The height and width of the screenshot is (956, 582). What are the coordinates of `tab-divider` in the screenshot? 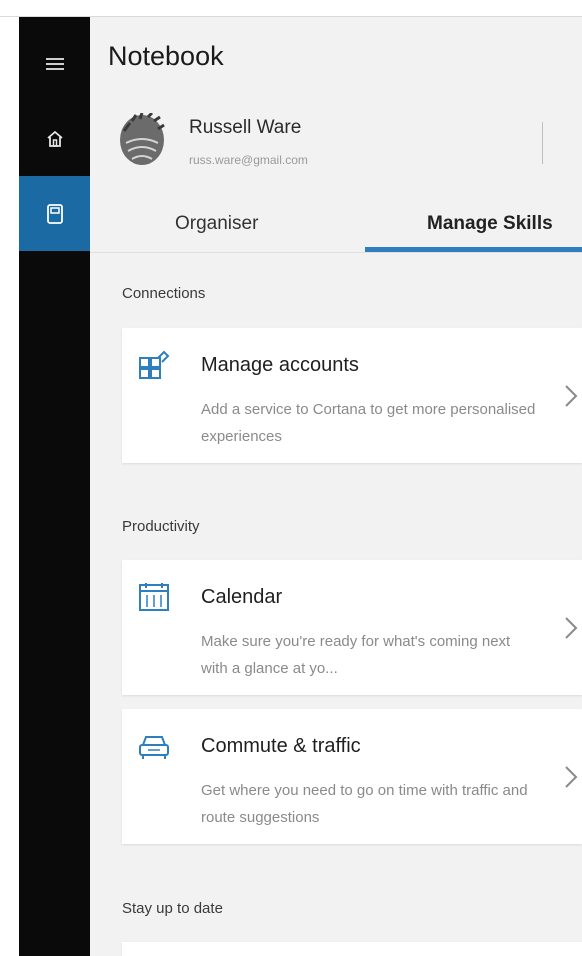 It's located at (336, 252).